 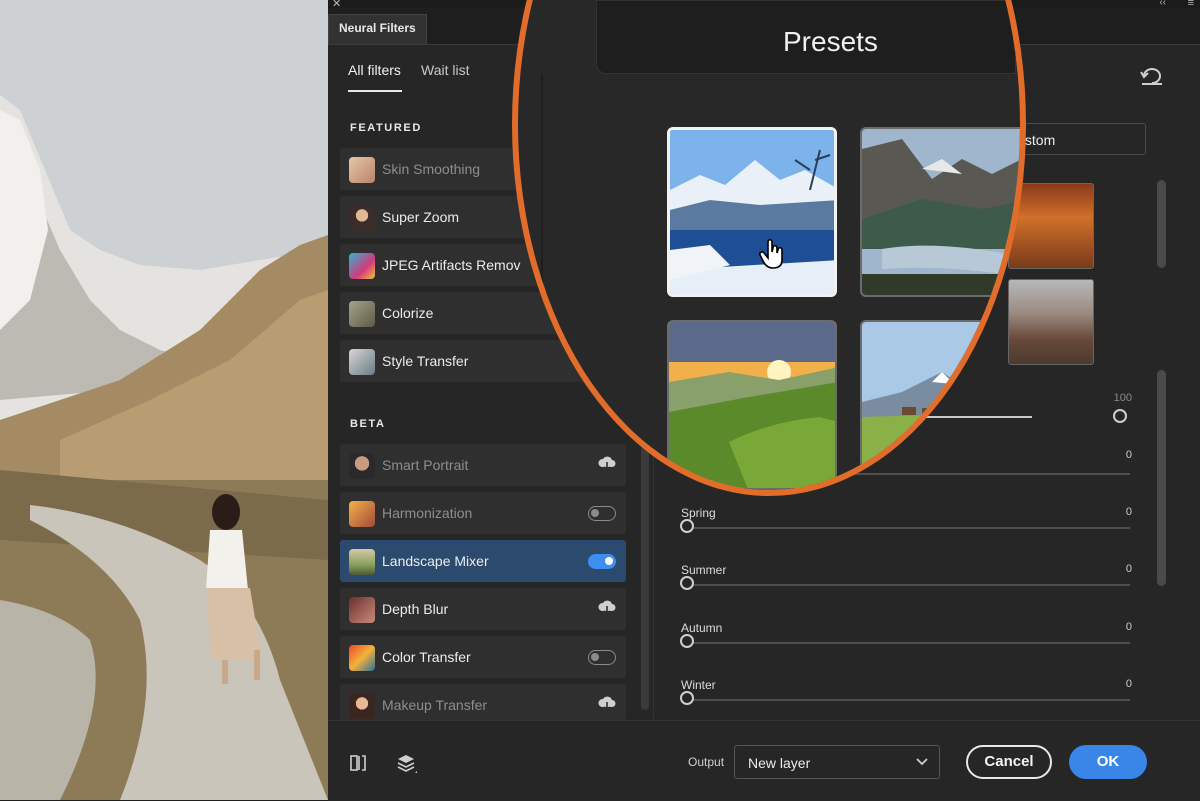 I want to click on slider-summer: Summer 0, so click(x=906, y=583).